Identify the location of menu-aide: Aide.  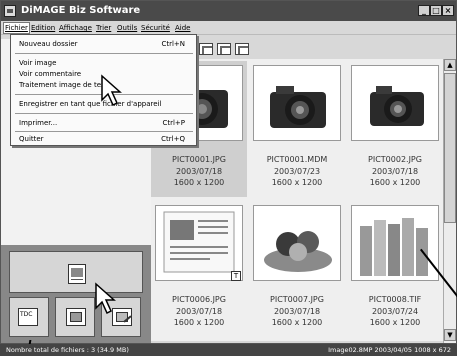
(182, 28).